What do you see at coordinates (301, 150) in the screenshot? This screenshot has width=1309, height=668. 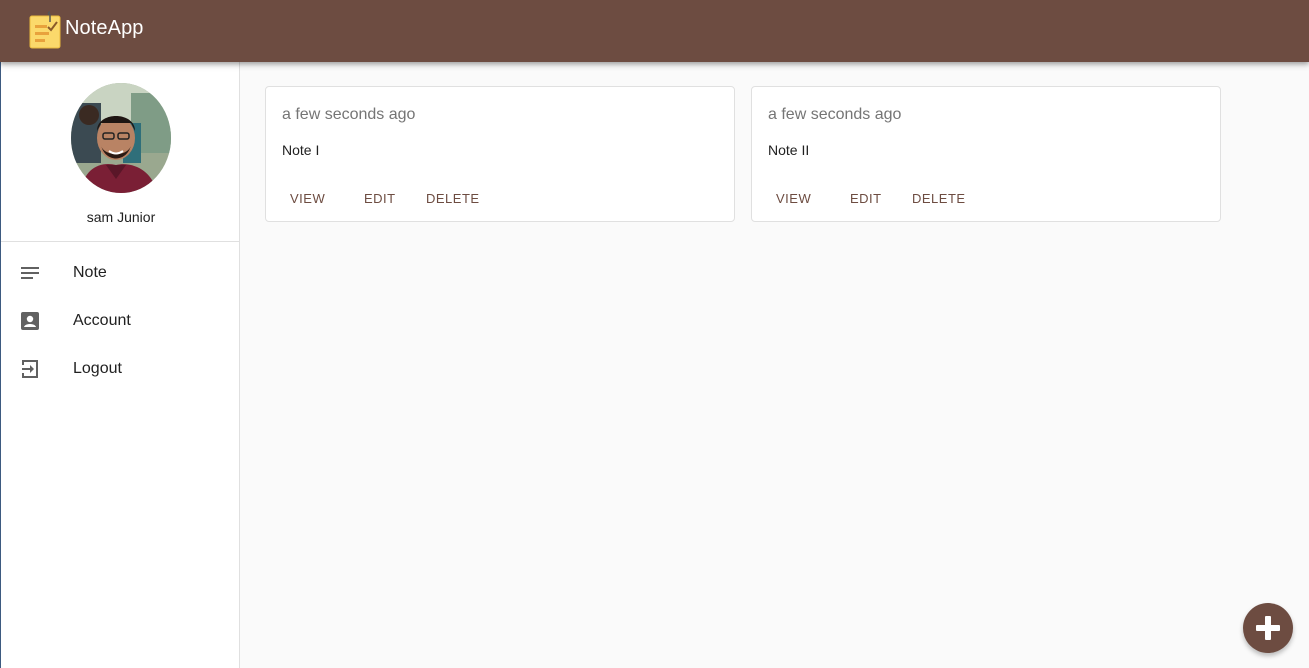 I see `note-title: Note I` at bounding box center [301, 150].